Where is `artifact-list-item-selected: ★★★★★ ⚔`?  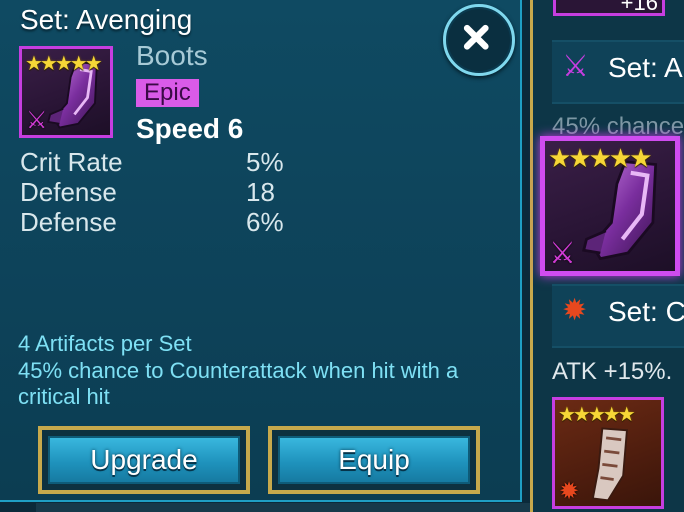
artifact-list-item-selected: ★★★★★ ⚔ is located at coordinates (610, 206).